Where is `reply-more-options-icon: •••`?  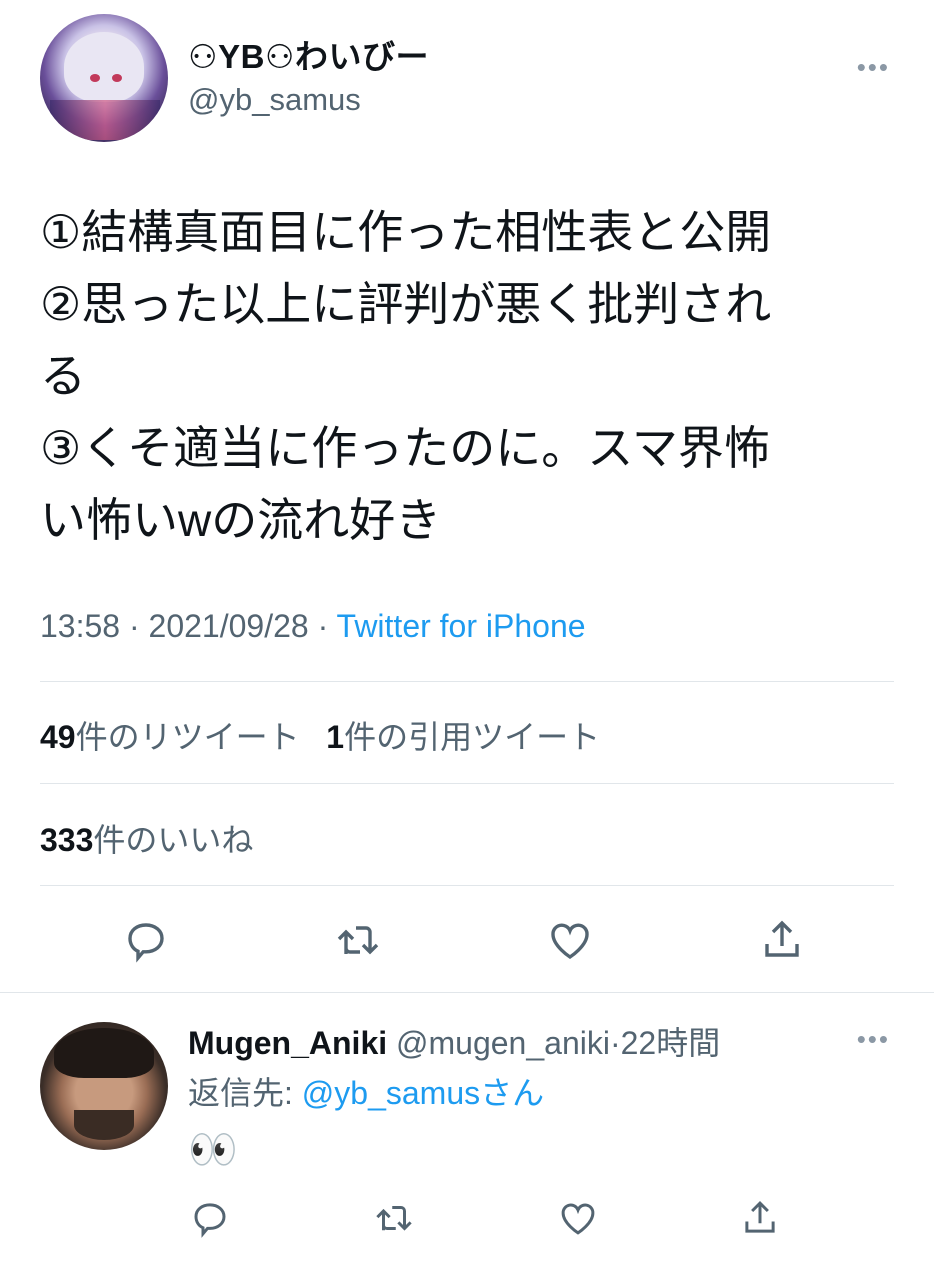 reply-more-options-icon: ••• is located at coordinates (873, 1039).